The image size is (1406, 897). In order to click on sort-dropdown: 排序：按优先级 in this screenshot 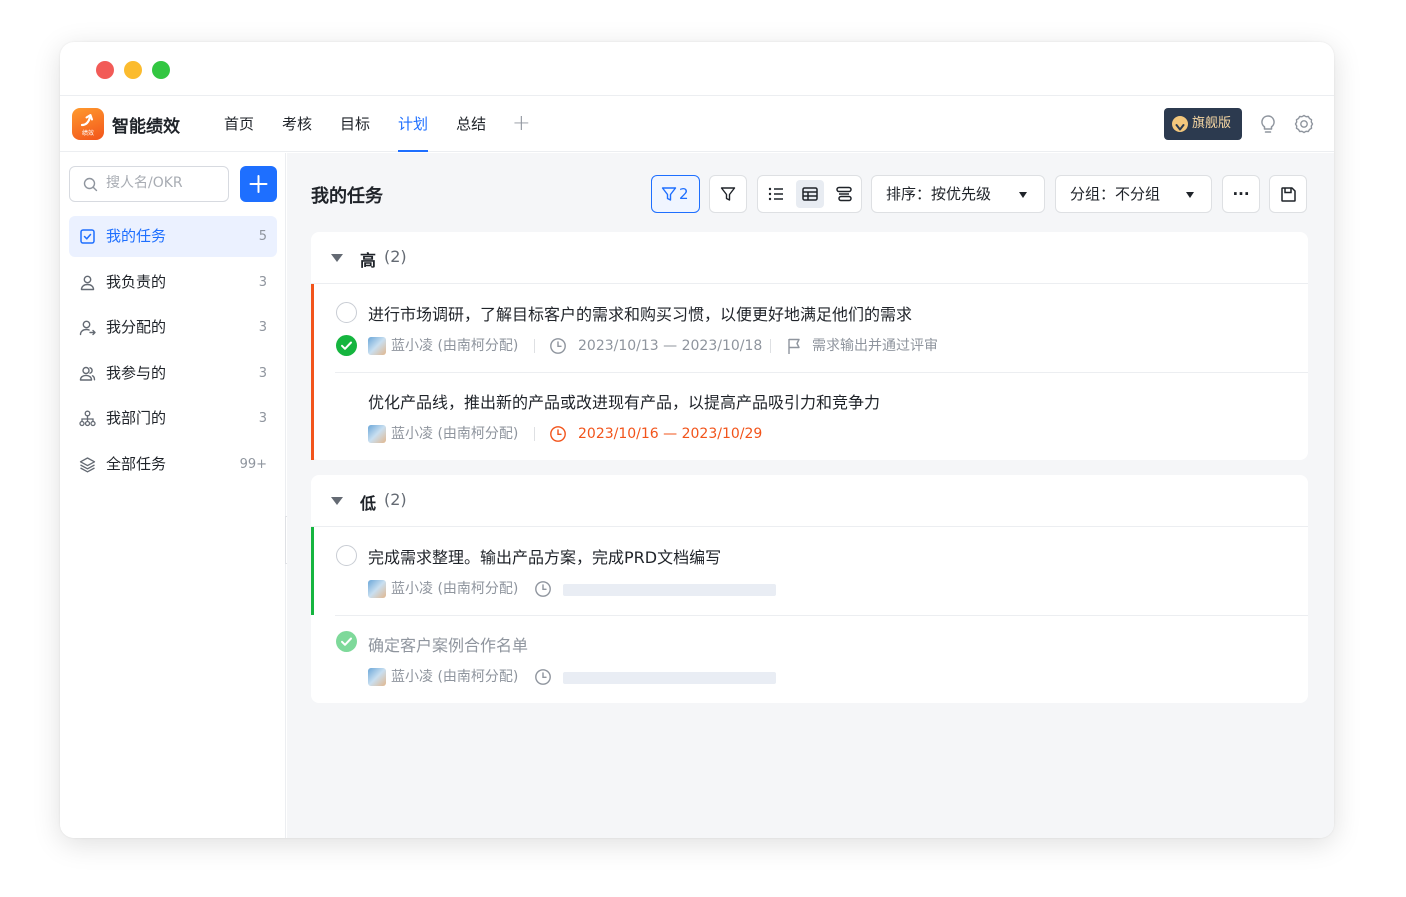, I will do `click(958, 194)`.